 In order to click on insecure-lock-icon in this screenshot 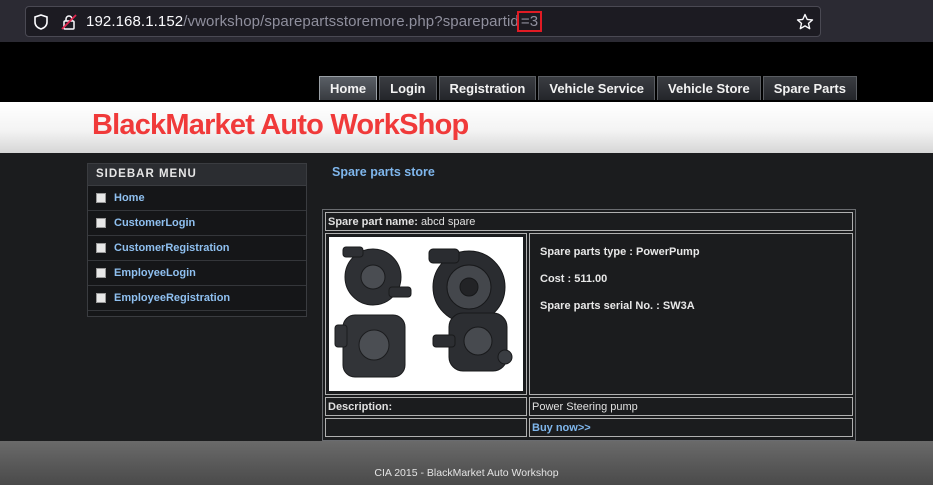, I will do `click(69, 22)`.